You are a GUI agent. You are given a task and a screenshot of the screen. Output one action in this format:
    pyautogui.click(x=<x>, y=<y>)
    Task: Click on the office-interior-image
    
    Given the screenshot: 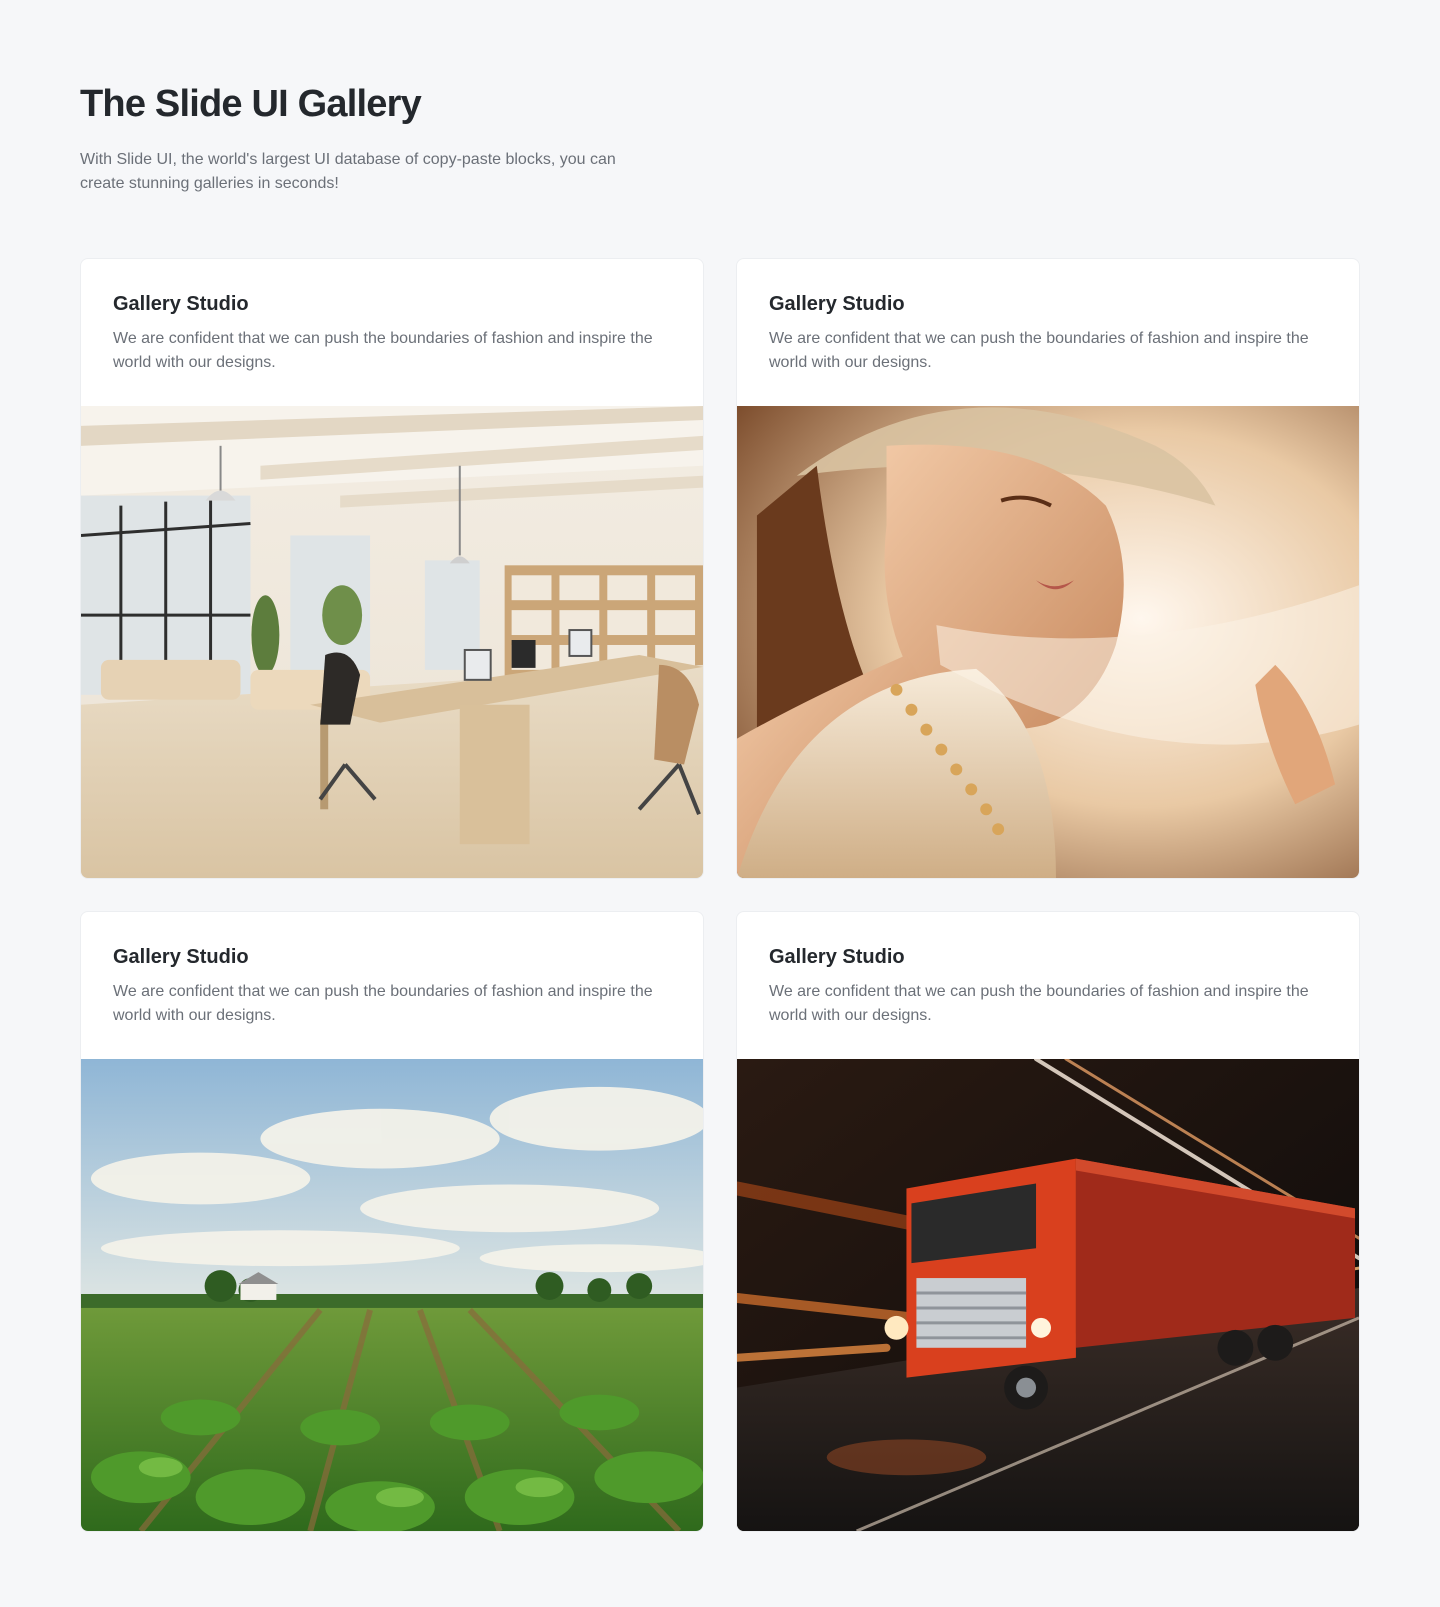 What is the action you would take?
    pyautogui.click(x=392, y=642)
    